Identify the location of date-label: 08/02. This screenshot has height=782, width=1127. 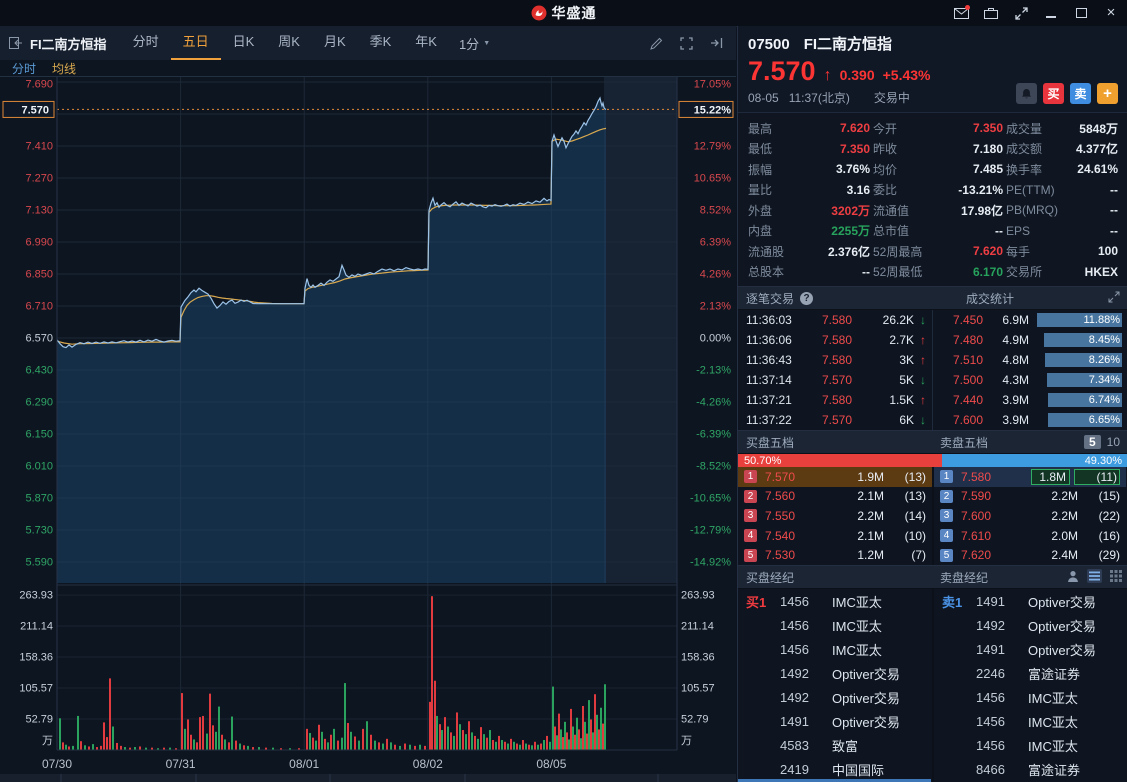
(428, 764).